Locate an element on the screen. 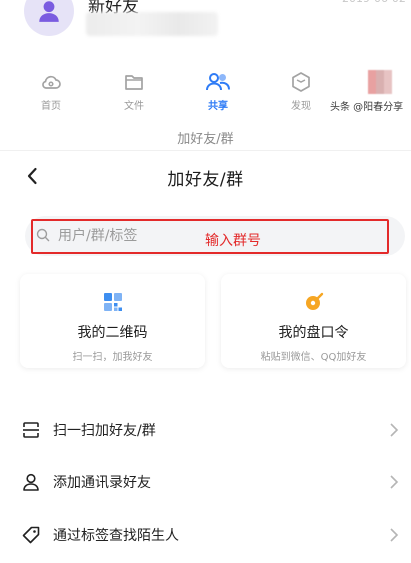  tab-home-label: 首页 is located at coordinates (51, 106).